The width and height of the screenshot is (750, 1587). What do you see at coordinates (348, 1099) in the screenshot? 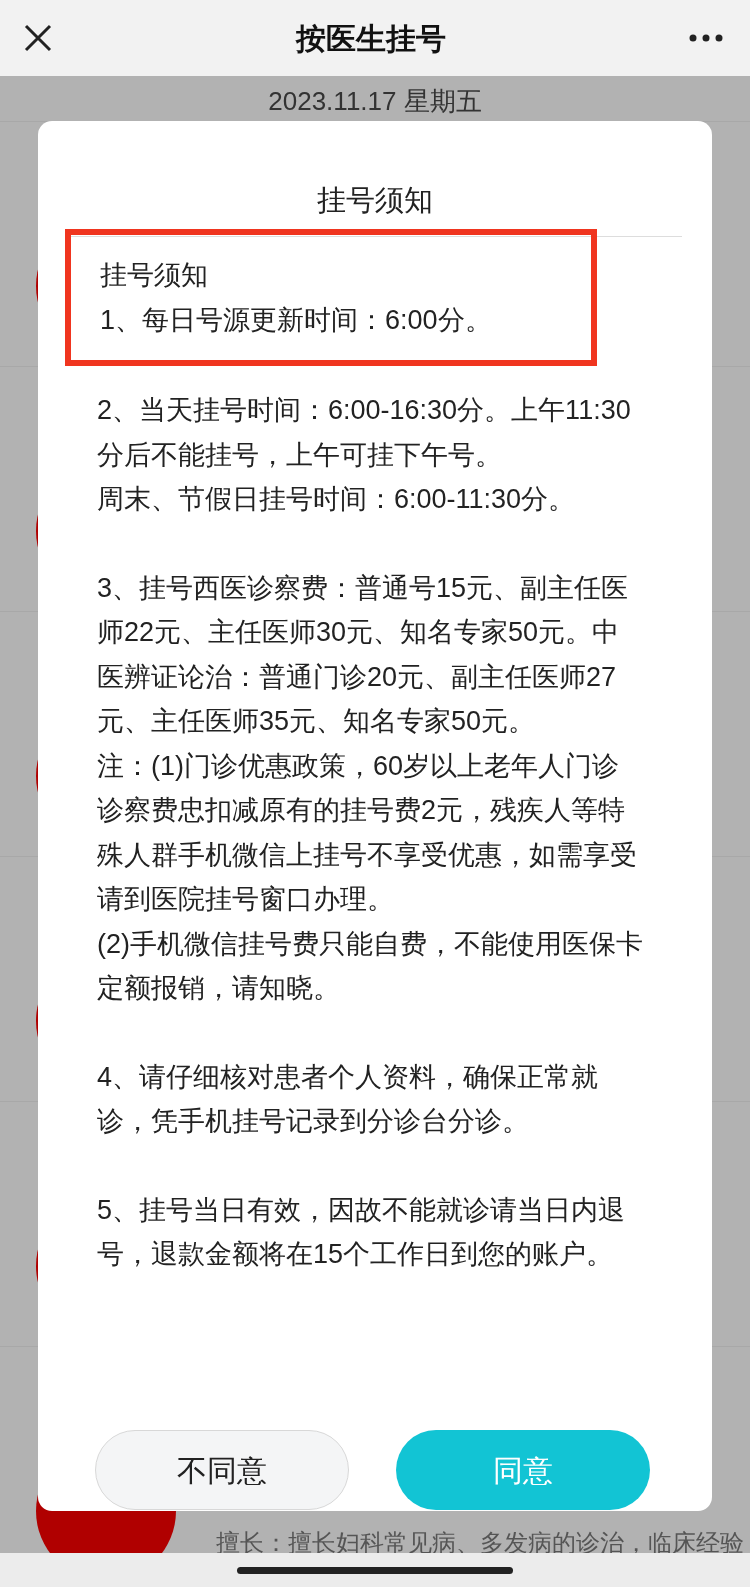
I see `notice-paragraph: 4、请仔细核对患者个人资料，确保正常就诊，凭手机挂号记录到分诊台分诊。` at bounding box center [348, 1099].